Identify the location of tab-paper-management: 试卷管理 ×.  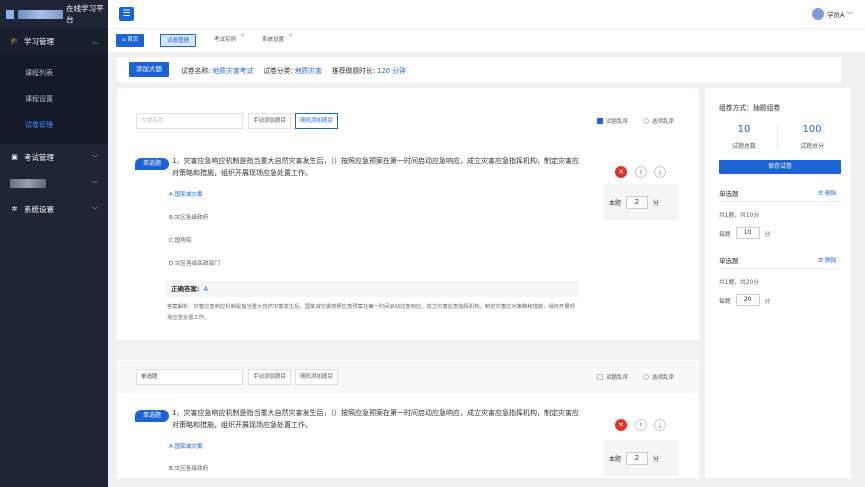
(179, 40).